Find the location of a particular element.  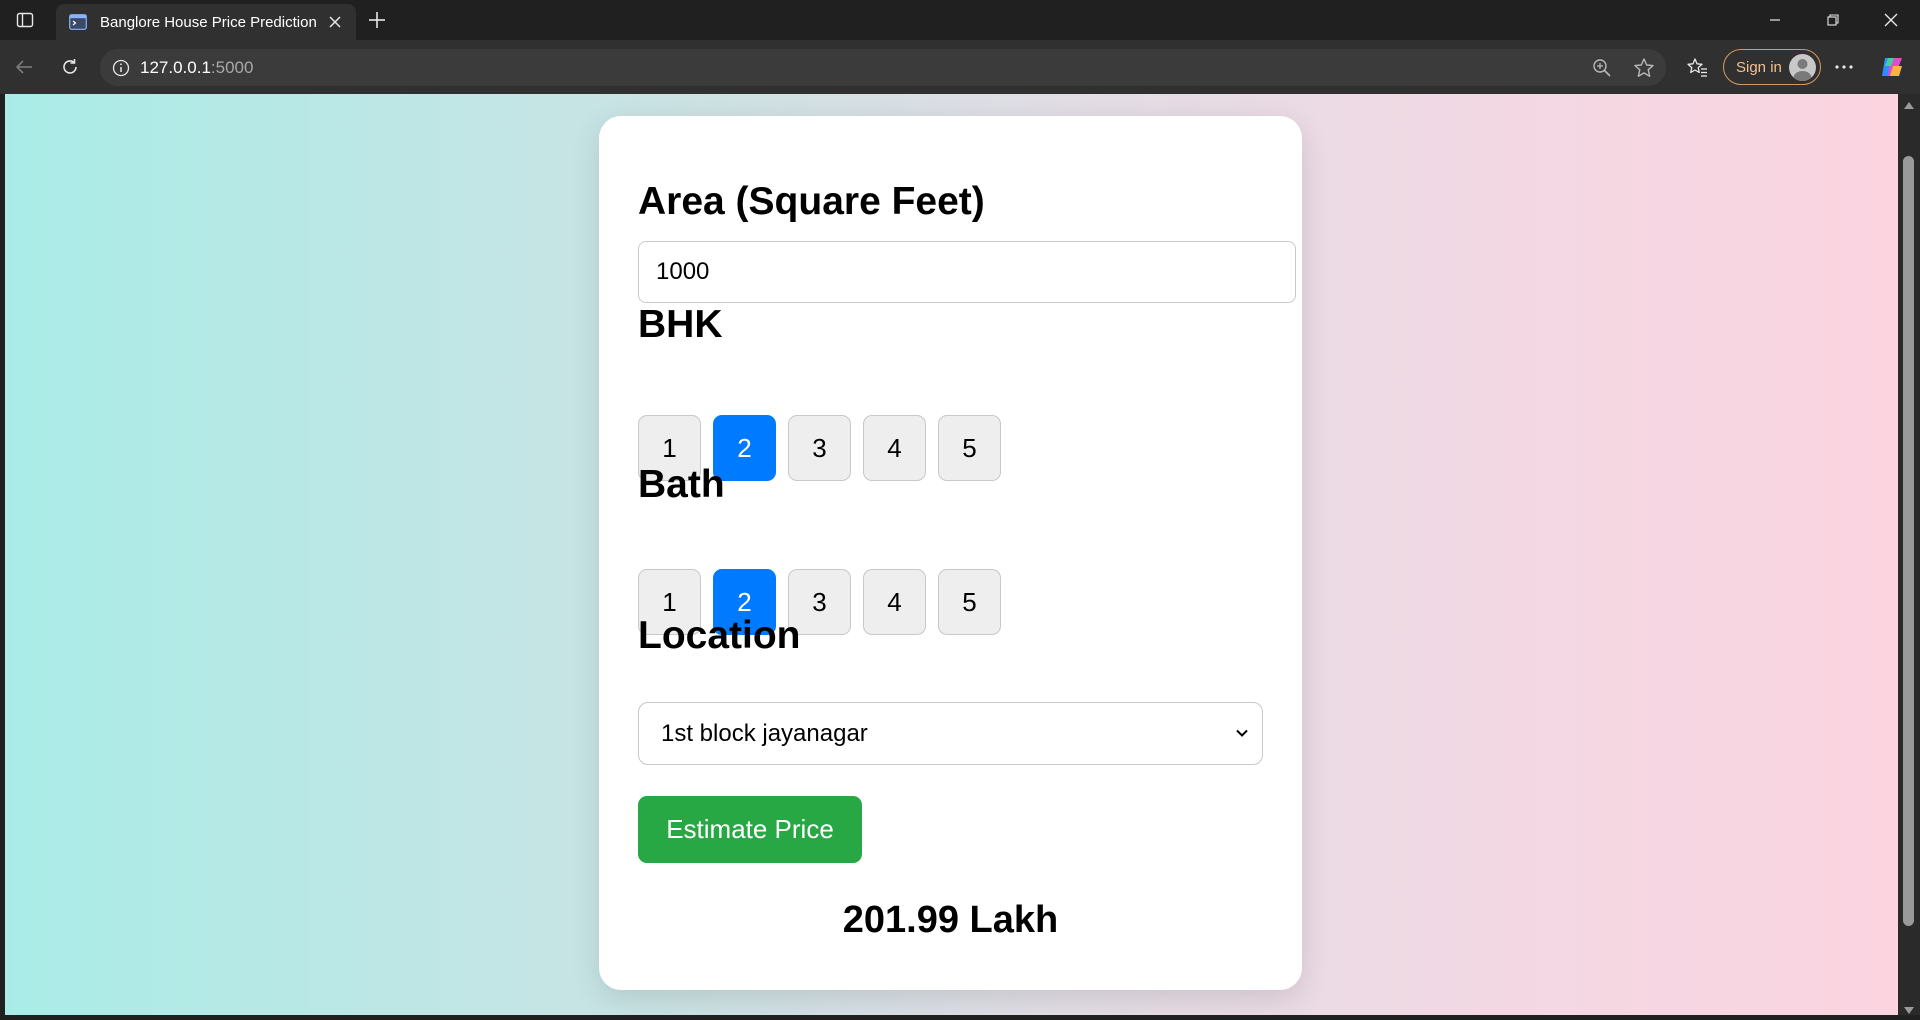

tab-title: Banglore House Price Prediction is located at coordinates (208, 22).